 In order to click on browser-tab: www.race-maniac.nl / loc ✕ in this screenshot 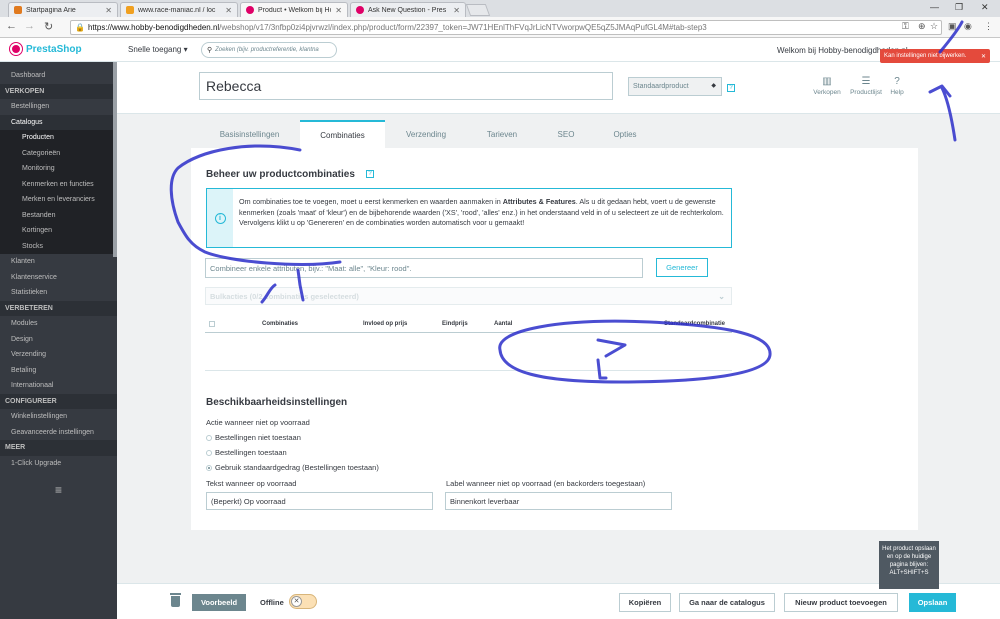, I will do `click(179, 9)`.